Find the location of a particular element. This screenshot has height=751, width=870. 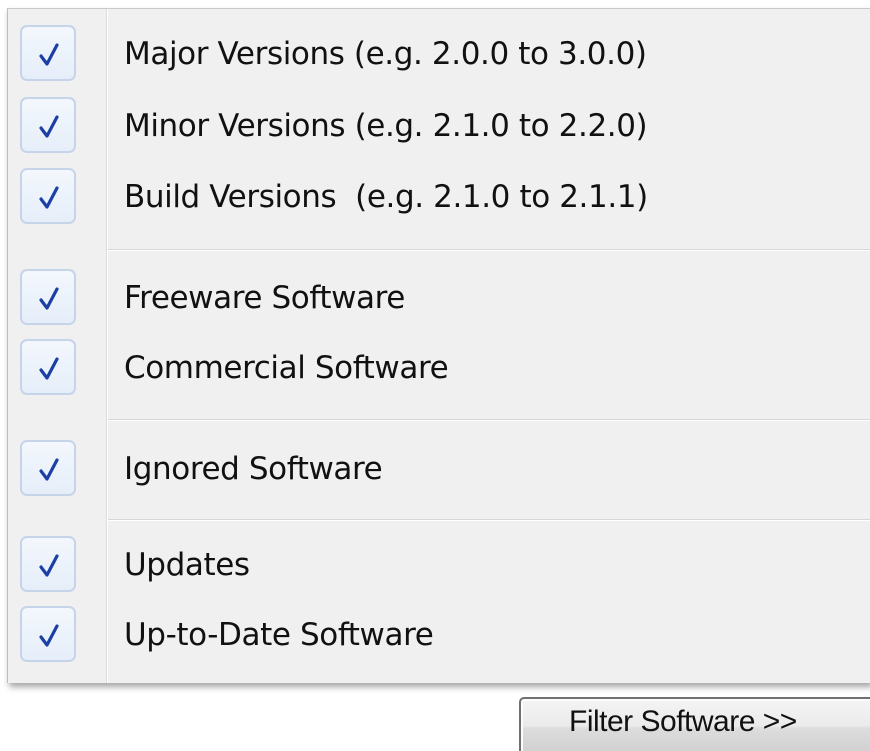

menu-item-build-versions: Build Versions (e.g. 2.1.0 to 2.1.1) is located at coordinates (439, 197).